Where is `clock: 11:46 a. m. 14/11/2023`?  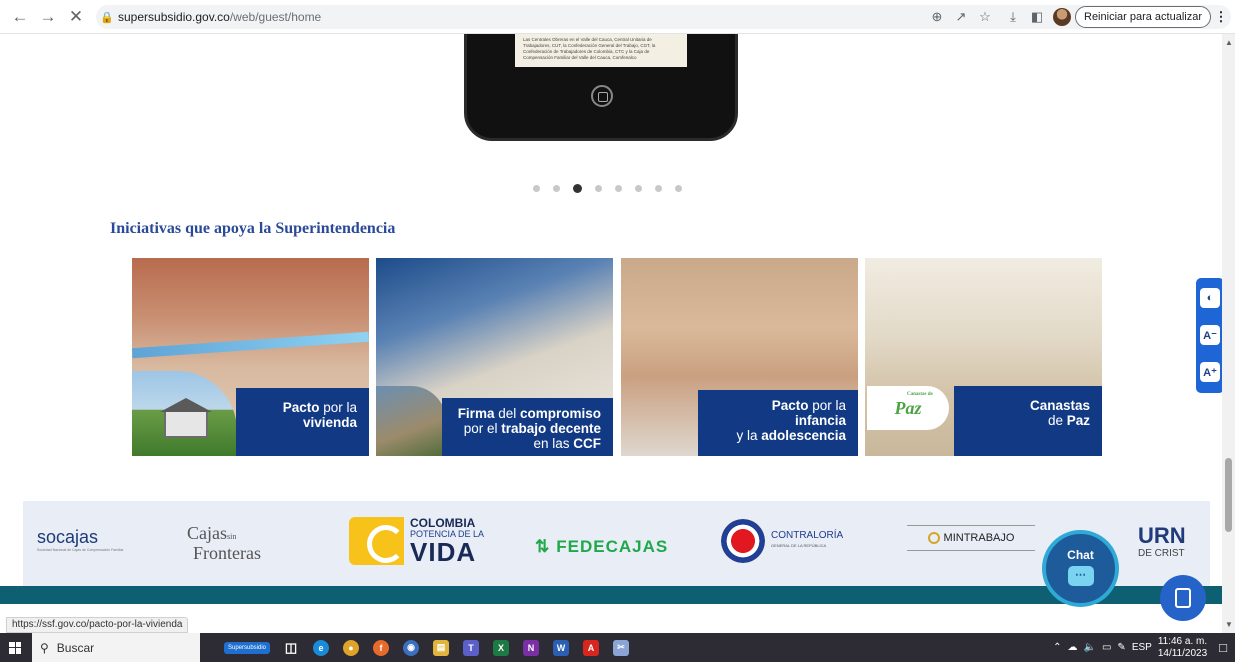
clock: 11:46 a. m. 14/11/2023 is located at coordinates (1182, 648).